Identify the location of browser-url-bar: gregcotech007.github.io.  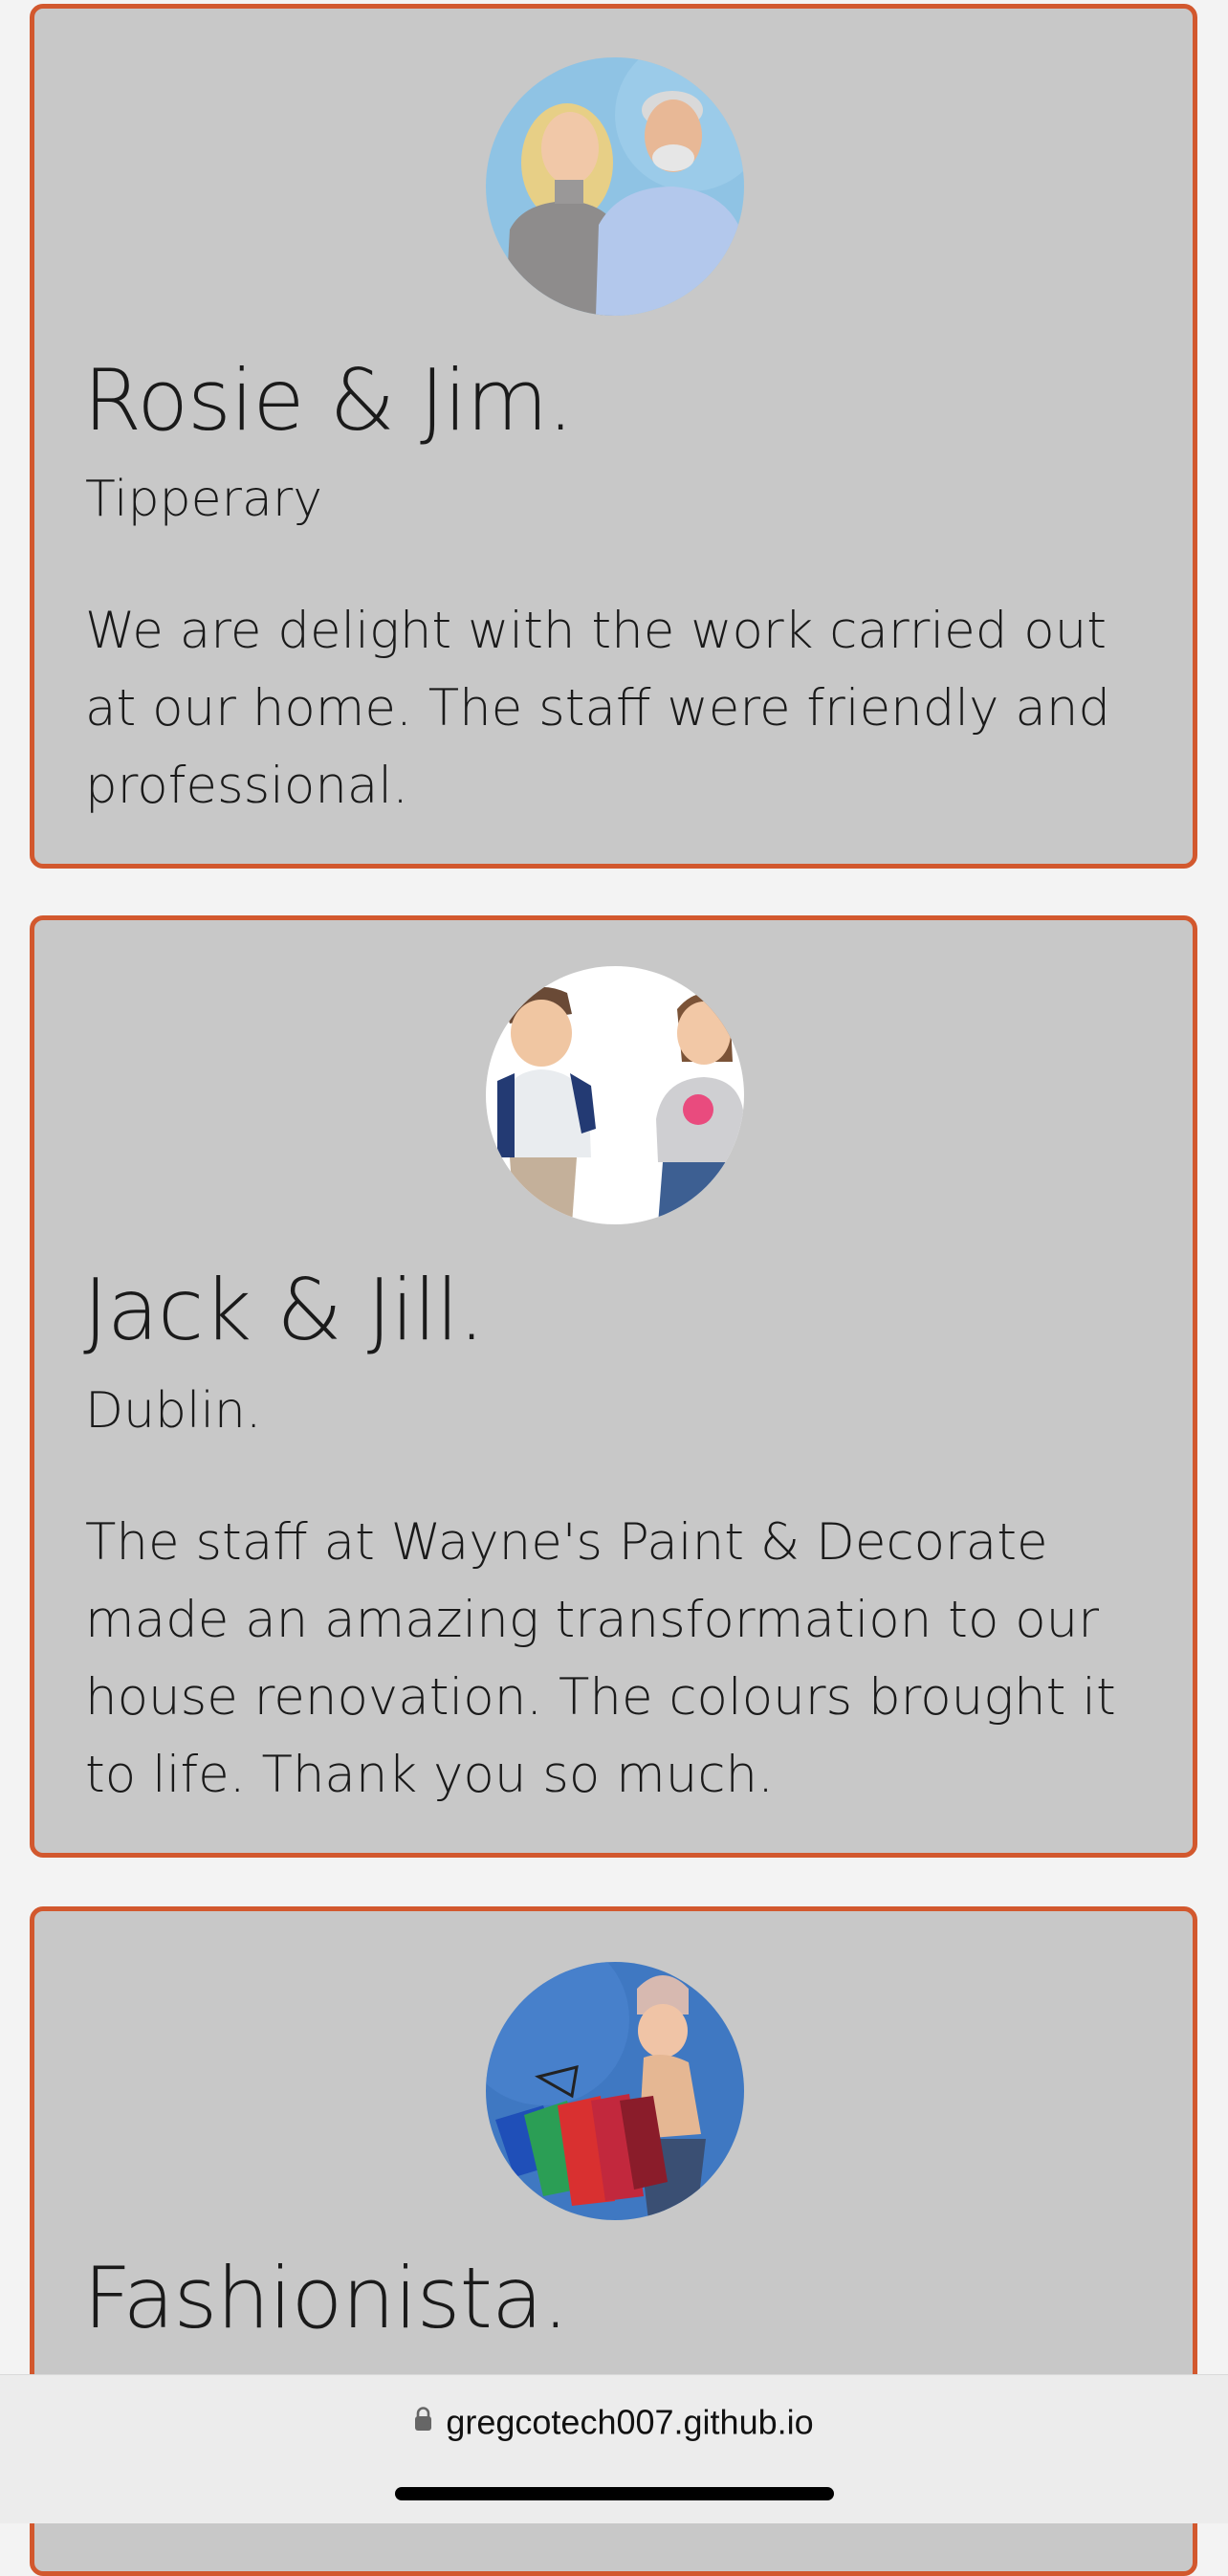
(614, 2448).